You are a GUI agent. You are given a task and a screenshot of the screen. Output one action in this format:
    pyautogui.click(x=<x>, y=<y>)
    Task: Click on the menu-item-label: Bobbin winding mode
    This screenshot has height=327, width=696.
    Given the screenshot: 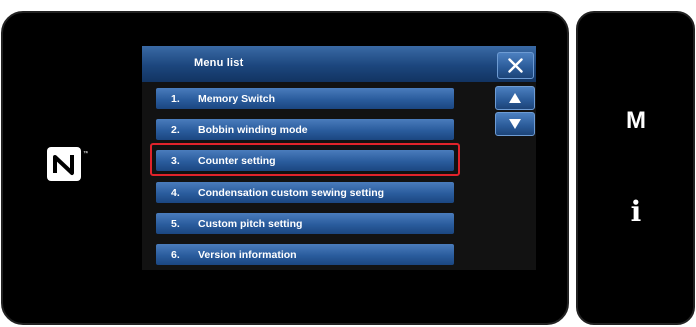 What is the action you would take?
    pyautogui.click(x=253, y=130)
    